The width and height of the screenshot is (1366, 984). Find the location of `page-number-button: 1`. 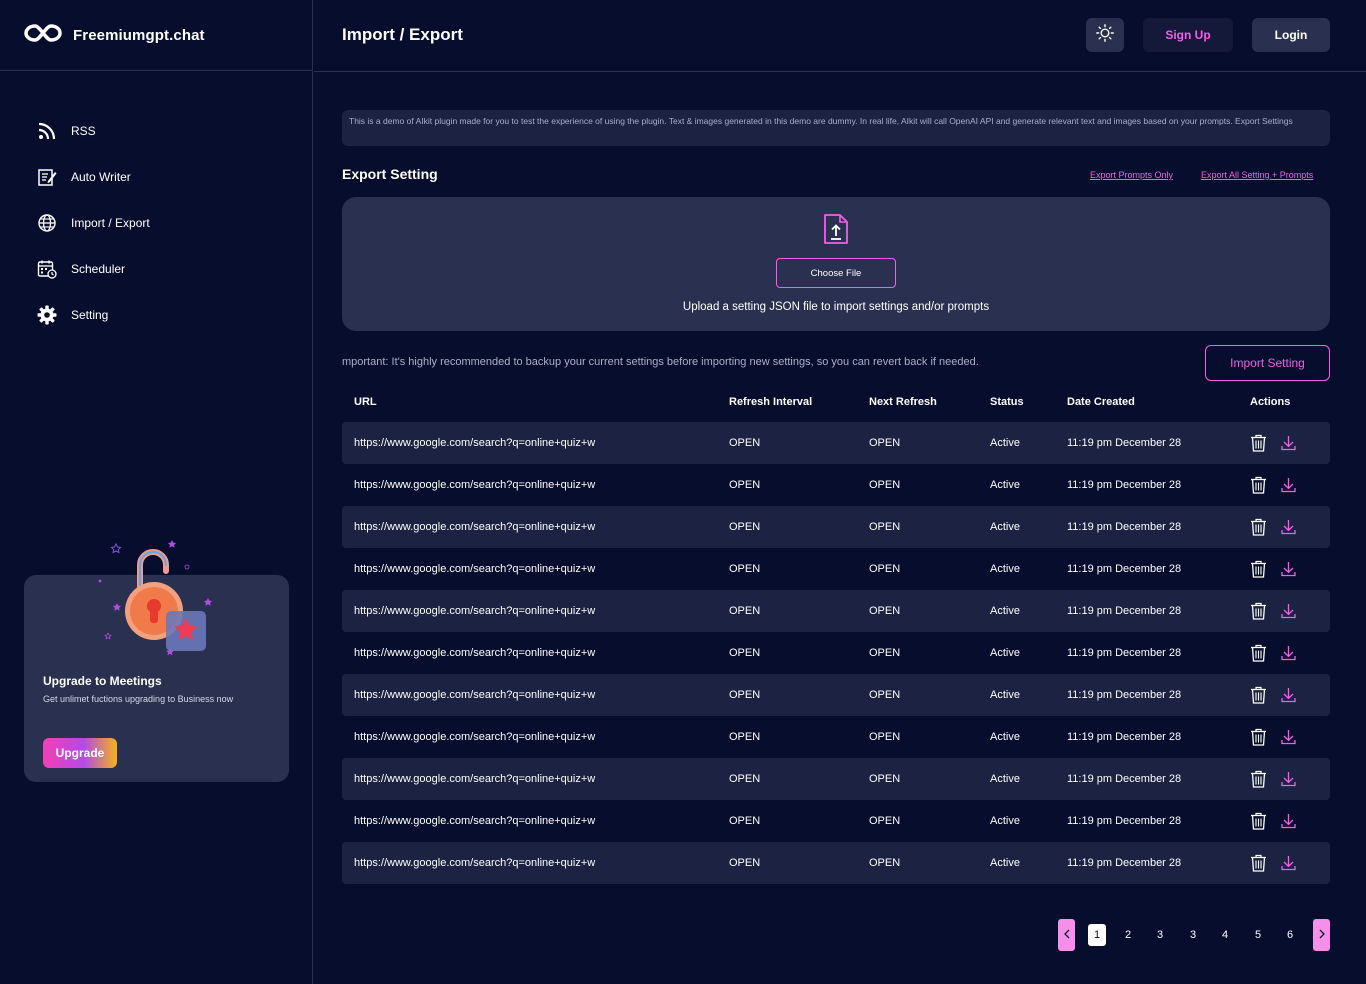

page-number-button: 1 is located at coordinates (1097, 935).